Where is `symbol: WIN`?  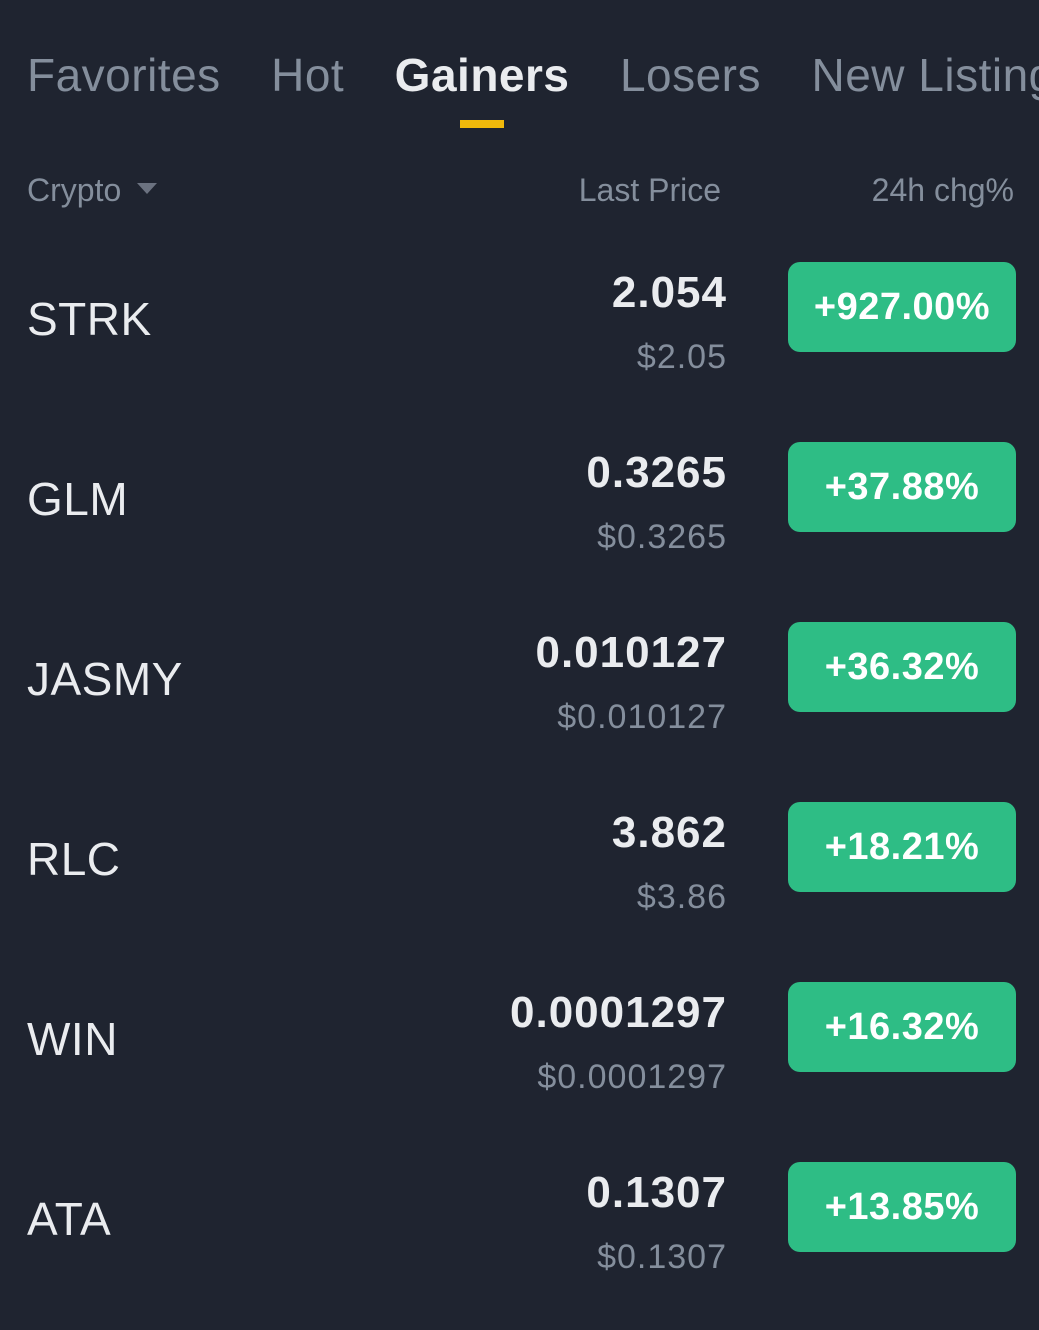
symbol: WIN is located at coordinates (72, 1039).